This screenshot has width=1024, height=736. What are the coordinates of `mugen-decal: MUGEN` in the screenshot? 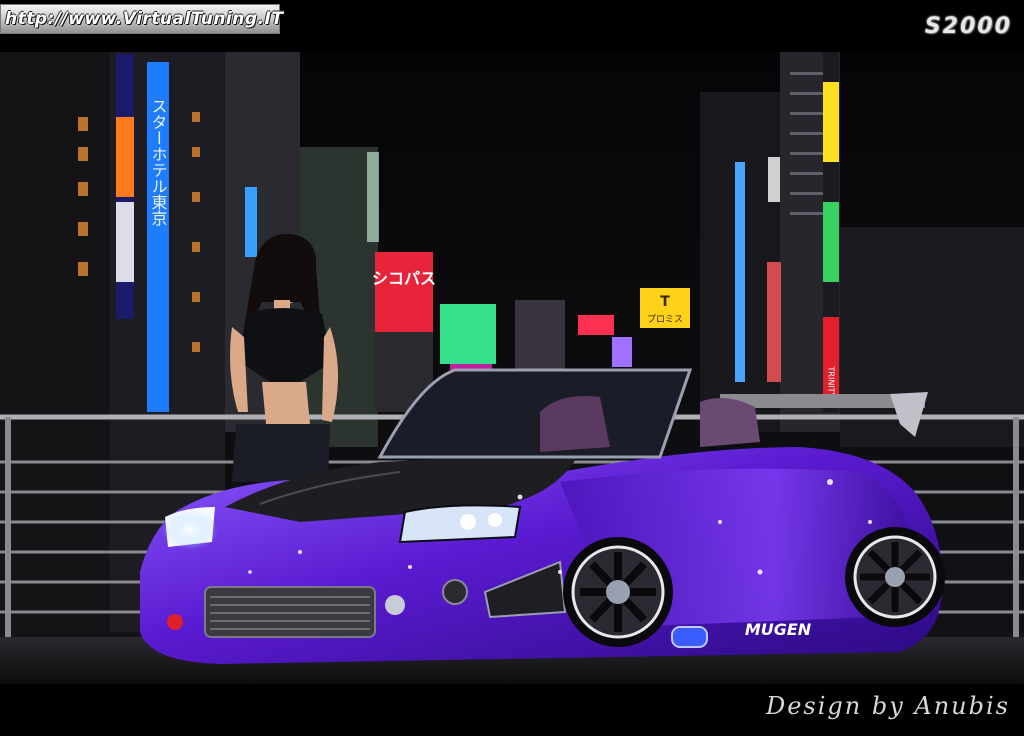 It's located at (778, 629).